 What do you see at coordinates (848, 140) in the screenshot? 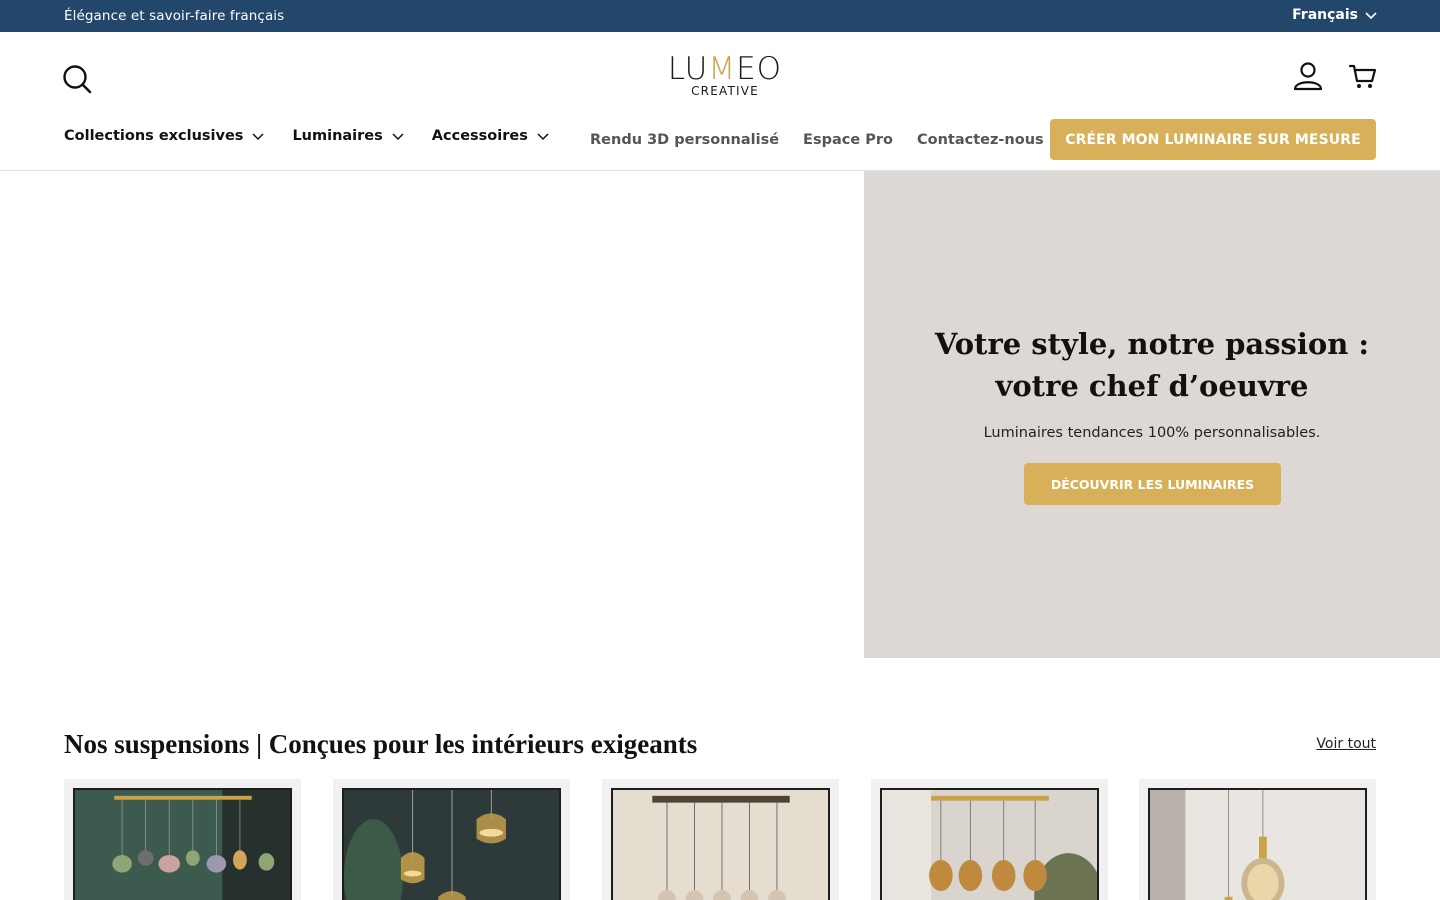
I see `nav-espace-pro: Espace Pro` at bounding box center [848, 140].